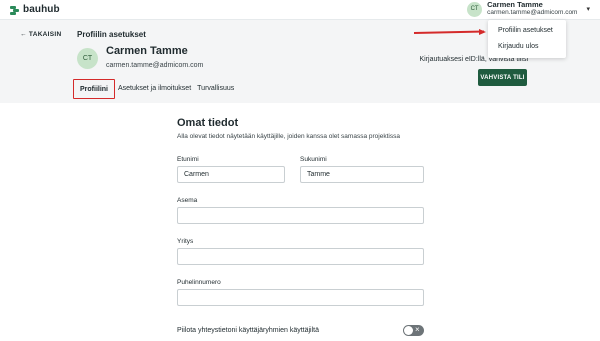  What do you see at coordinates (515, 4) in the screenshot?
I see `user-name: Carmen Tamme` at bounding box center [515, 4].